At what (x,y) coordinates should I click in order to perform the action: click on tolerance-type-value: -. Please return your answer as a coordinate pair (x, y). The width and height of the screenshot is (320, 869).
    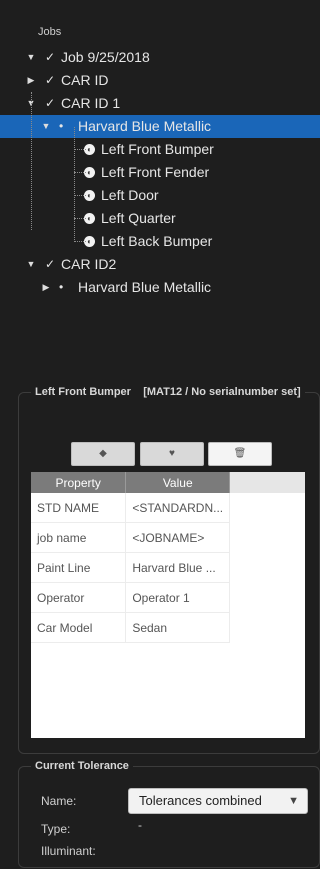
    Looking at the image, I should click on (140, 825).